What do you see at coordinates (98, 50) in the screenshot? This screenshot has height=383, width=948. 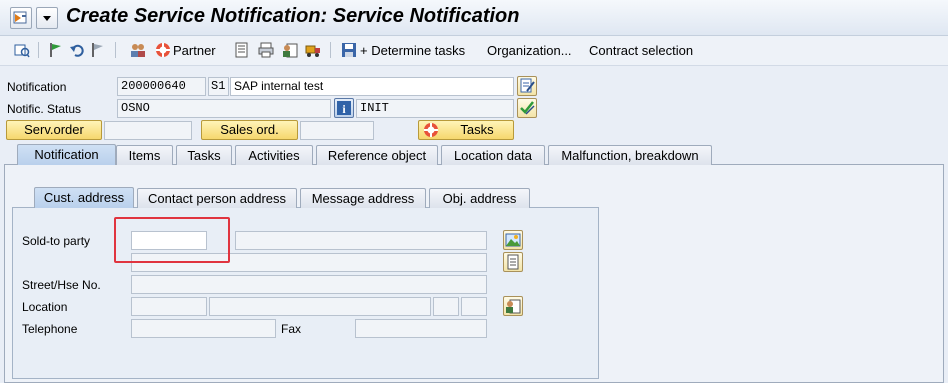 I see `stop-flag-icon` at bounding box center [98, 50].